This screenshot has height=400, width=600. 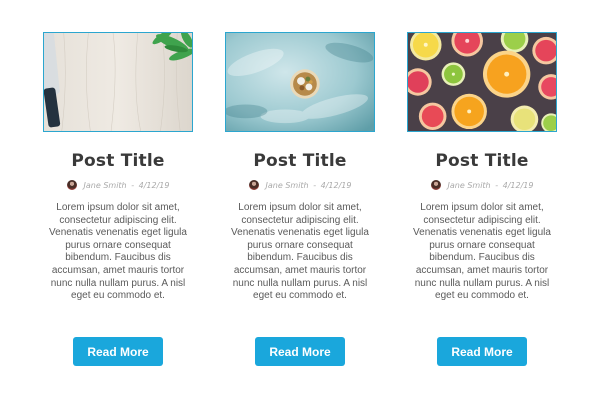 What do you see at coordinates (300, 82) in the screenshot?
I see `post-image-bowl-blue` at bounding box center [300, 82].